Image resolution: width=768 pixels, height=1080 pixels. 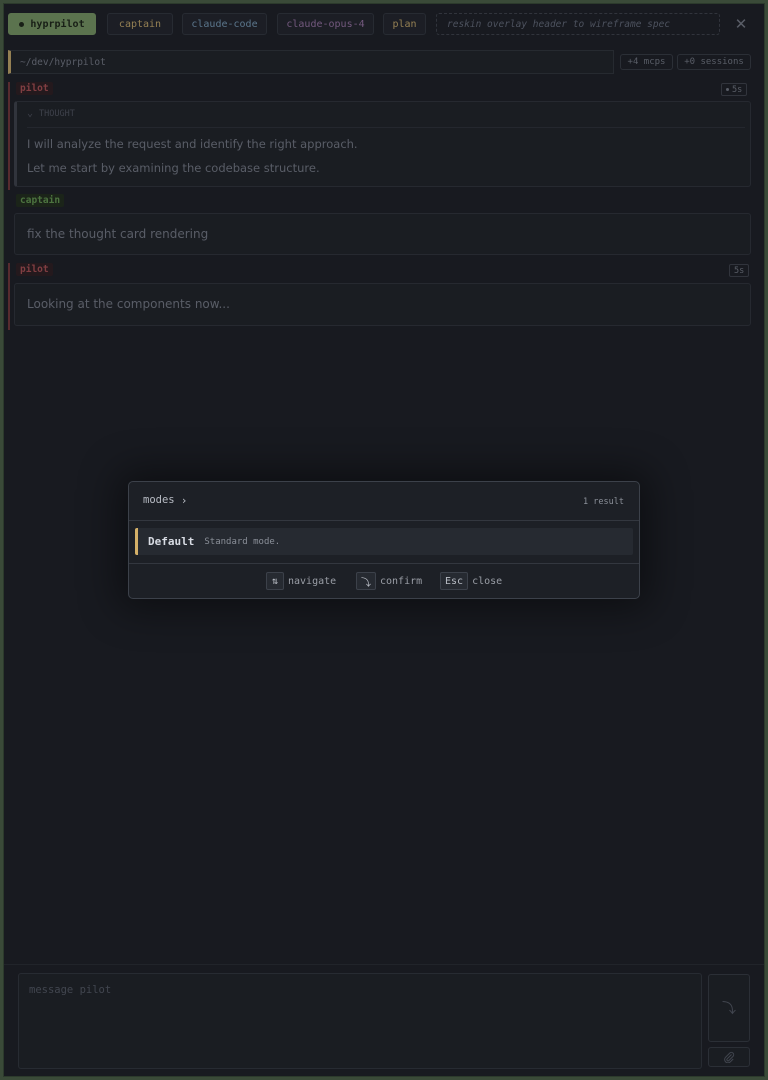 I want to click on hint-close: Esc close, so click(x=471, y=581).